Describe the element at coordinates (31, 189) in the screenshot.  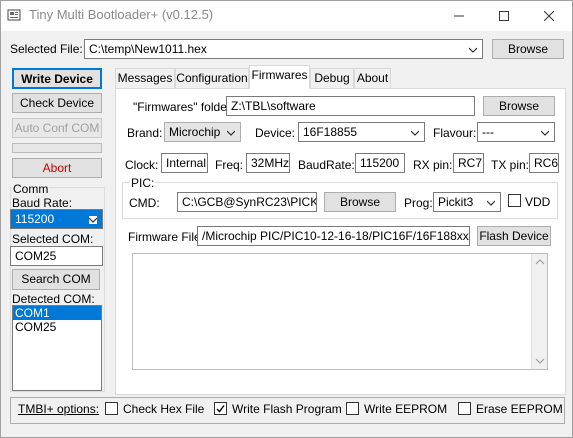
I see `comm-group-label: Comm` at that location.